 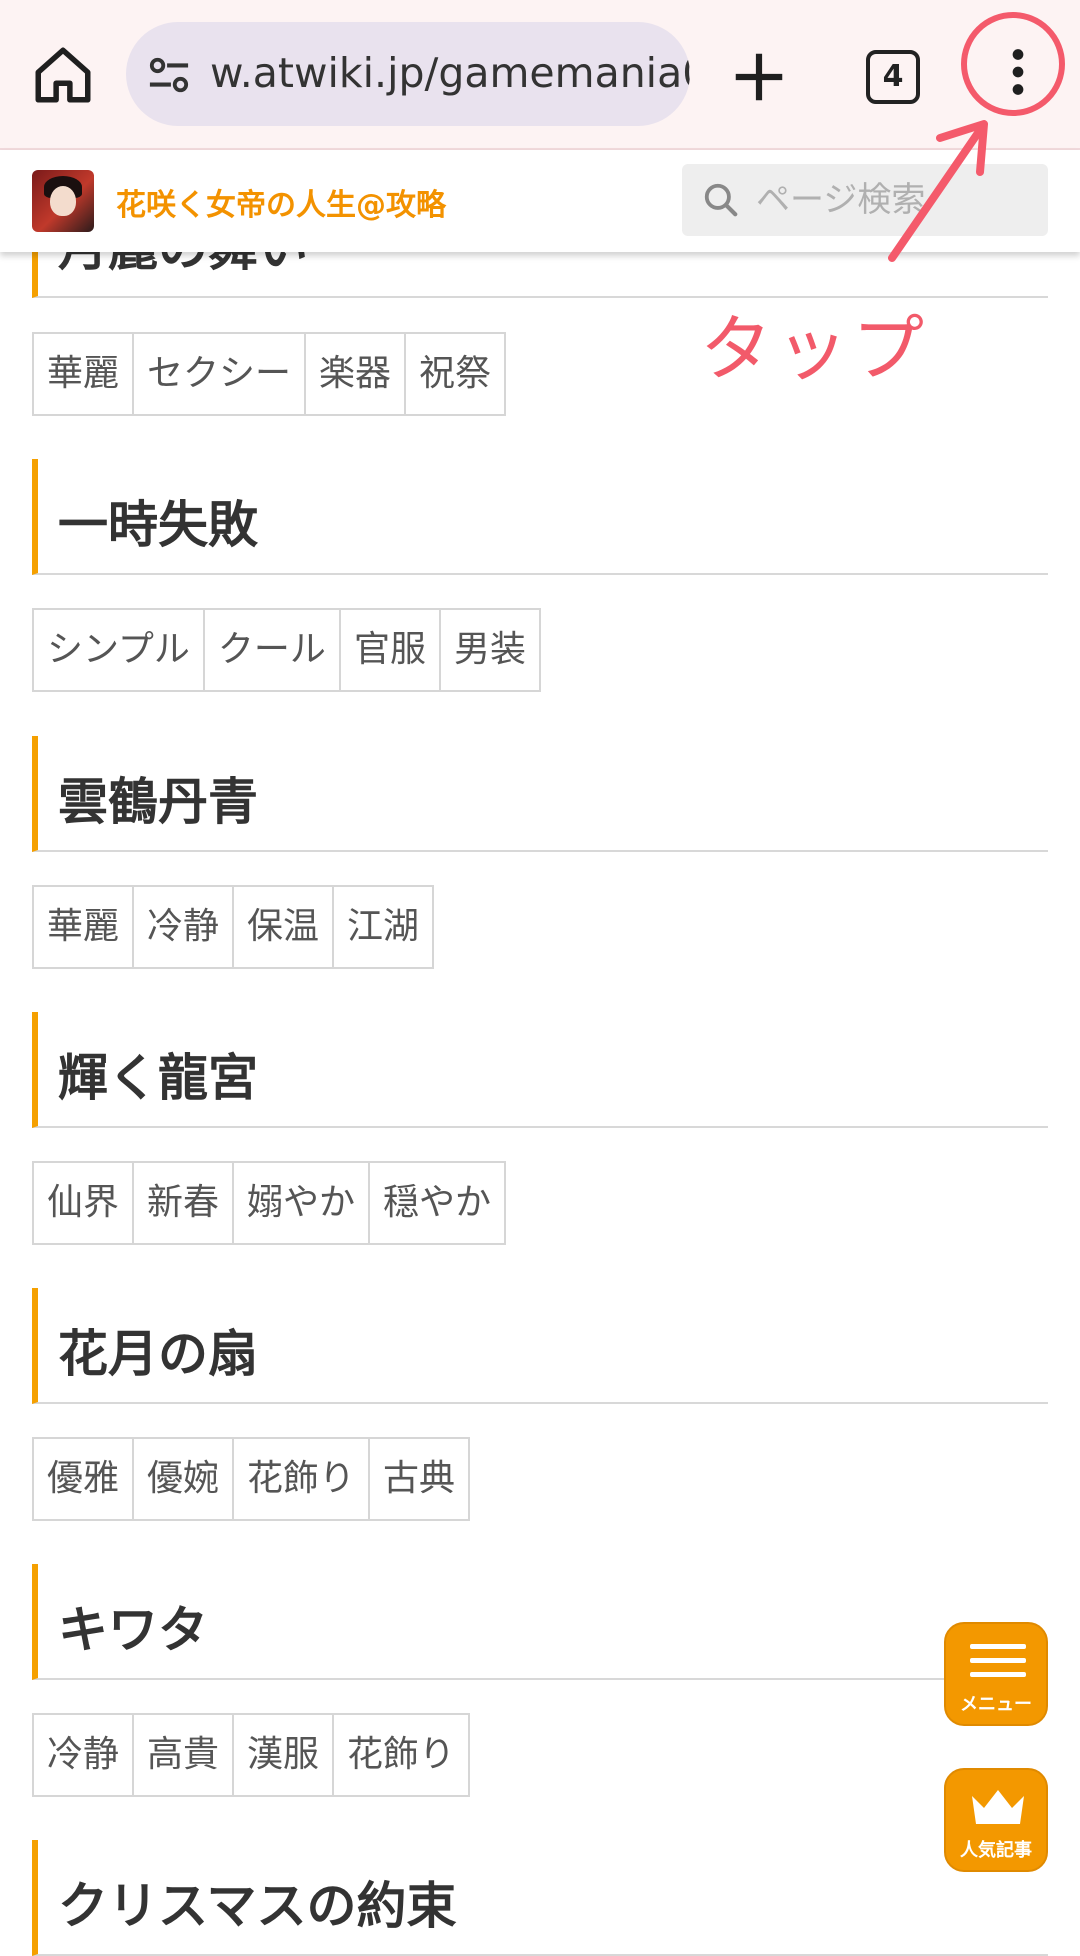 I want to click on section-heading: 雲鶴丹青, so click(x=540, y=794).